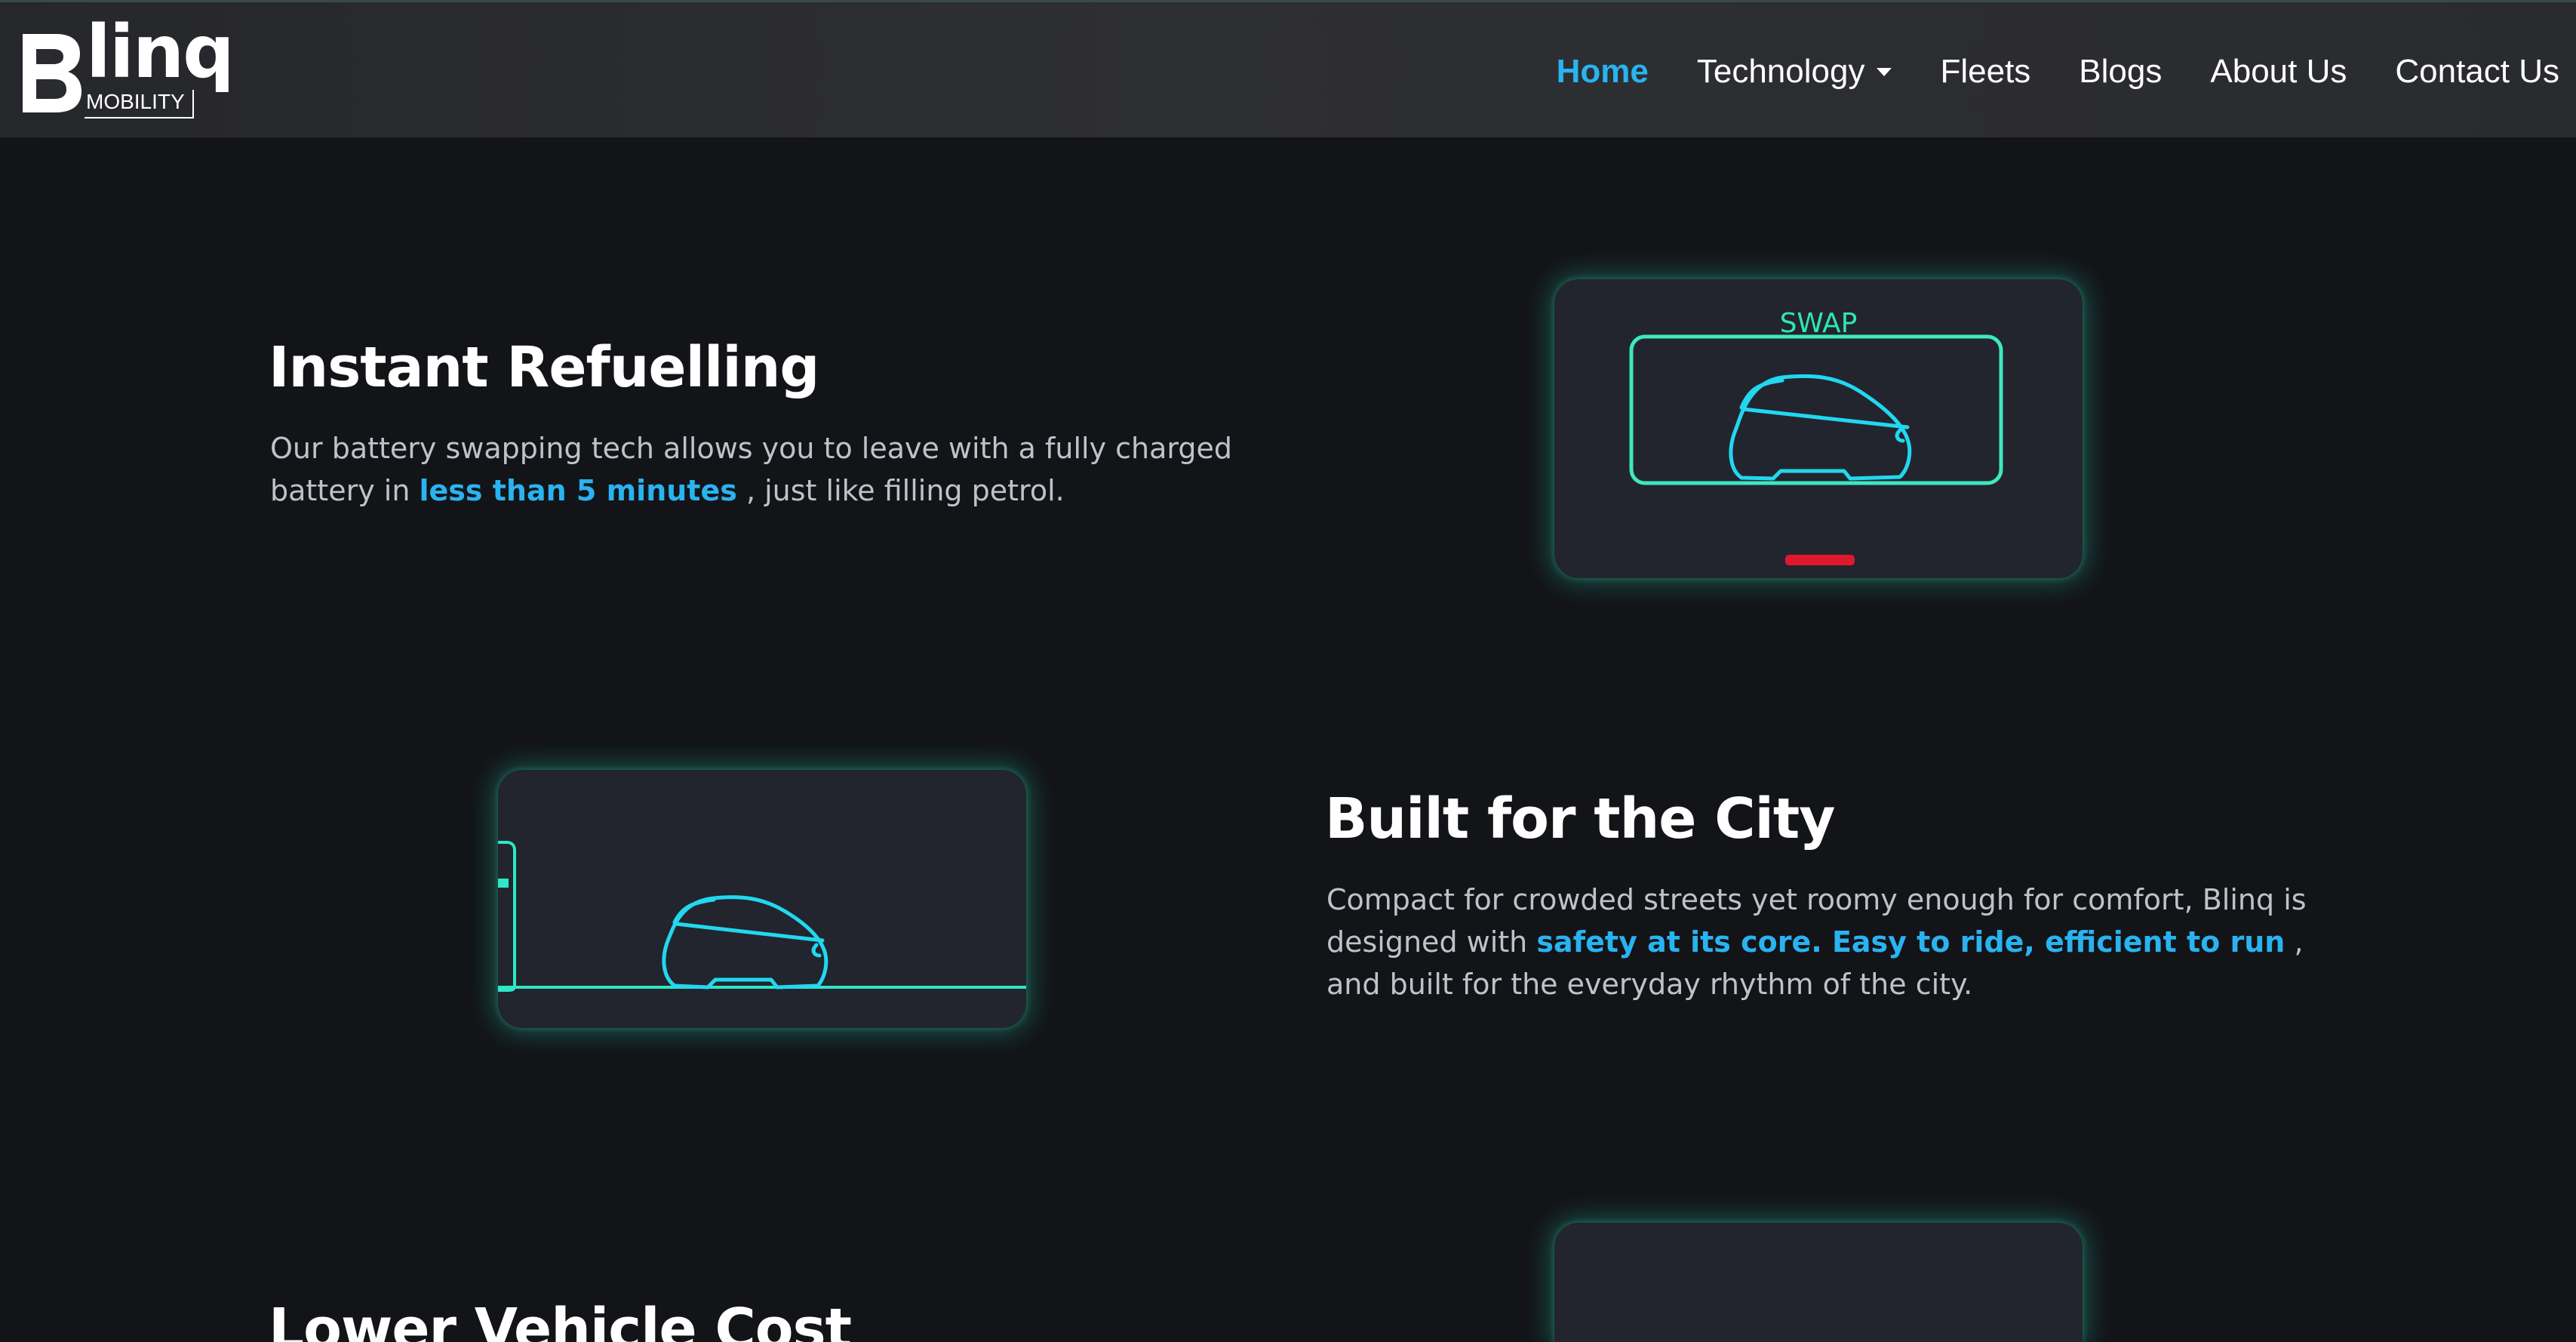 The width and height of the screenshot is (2576, 1342). What do you see at coordinates (160, 52) in the screenshot?
I see `logo-wordmark: linq` at bounding box center [160, 52].